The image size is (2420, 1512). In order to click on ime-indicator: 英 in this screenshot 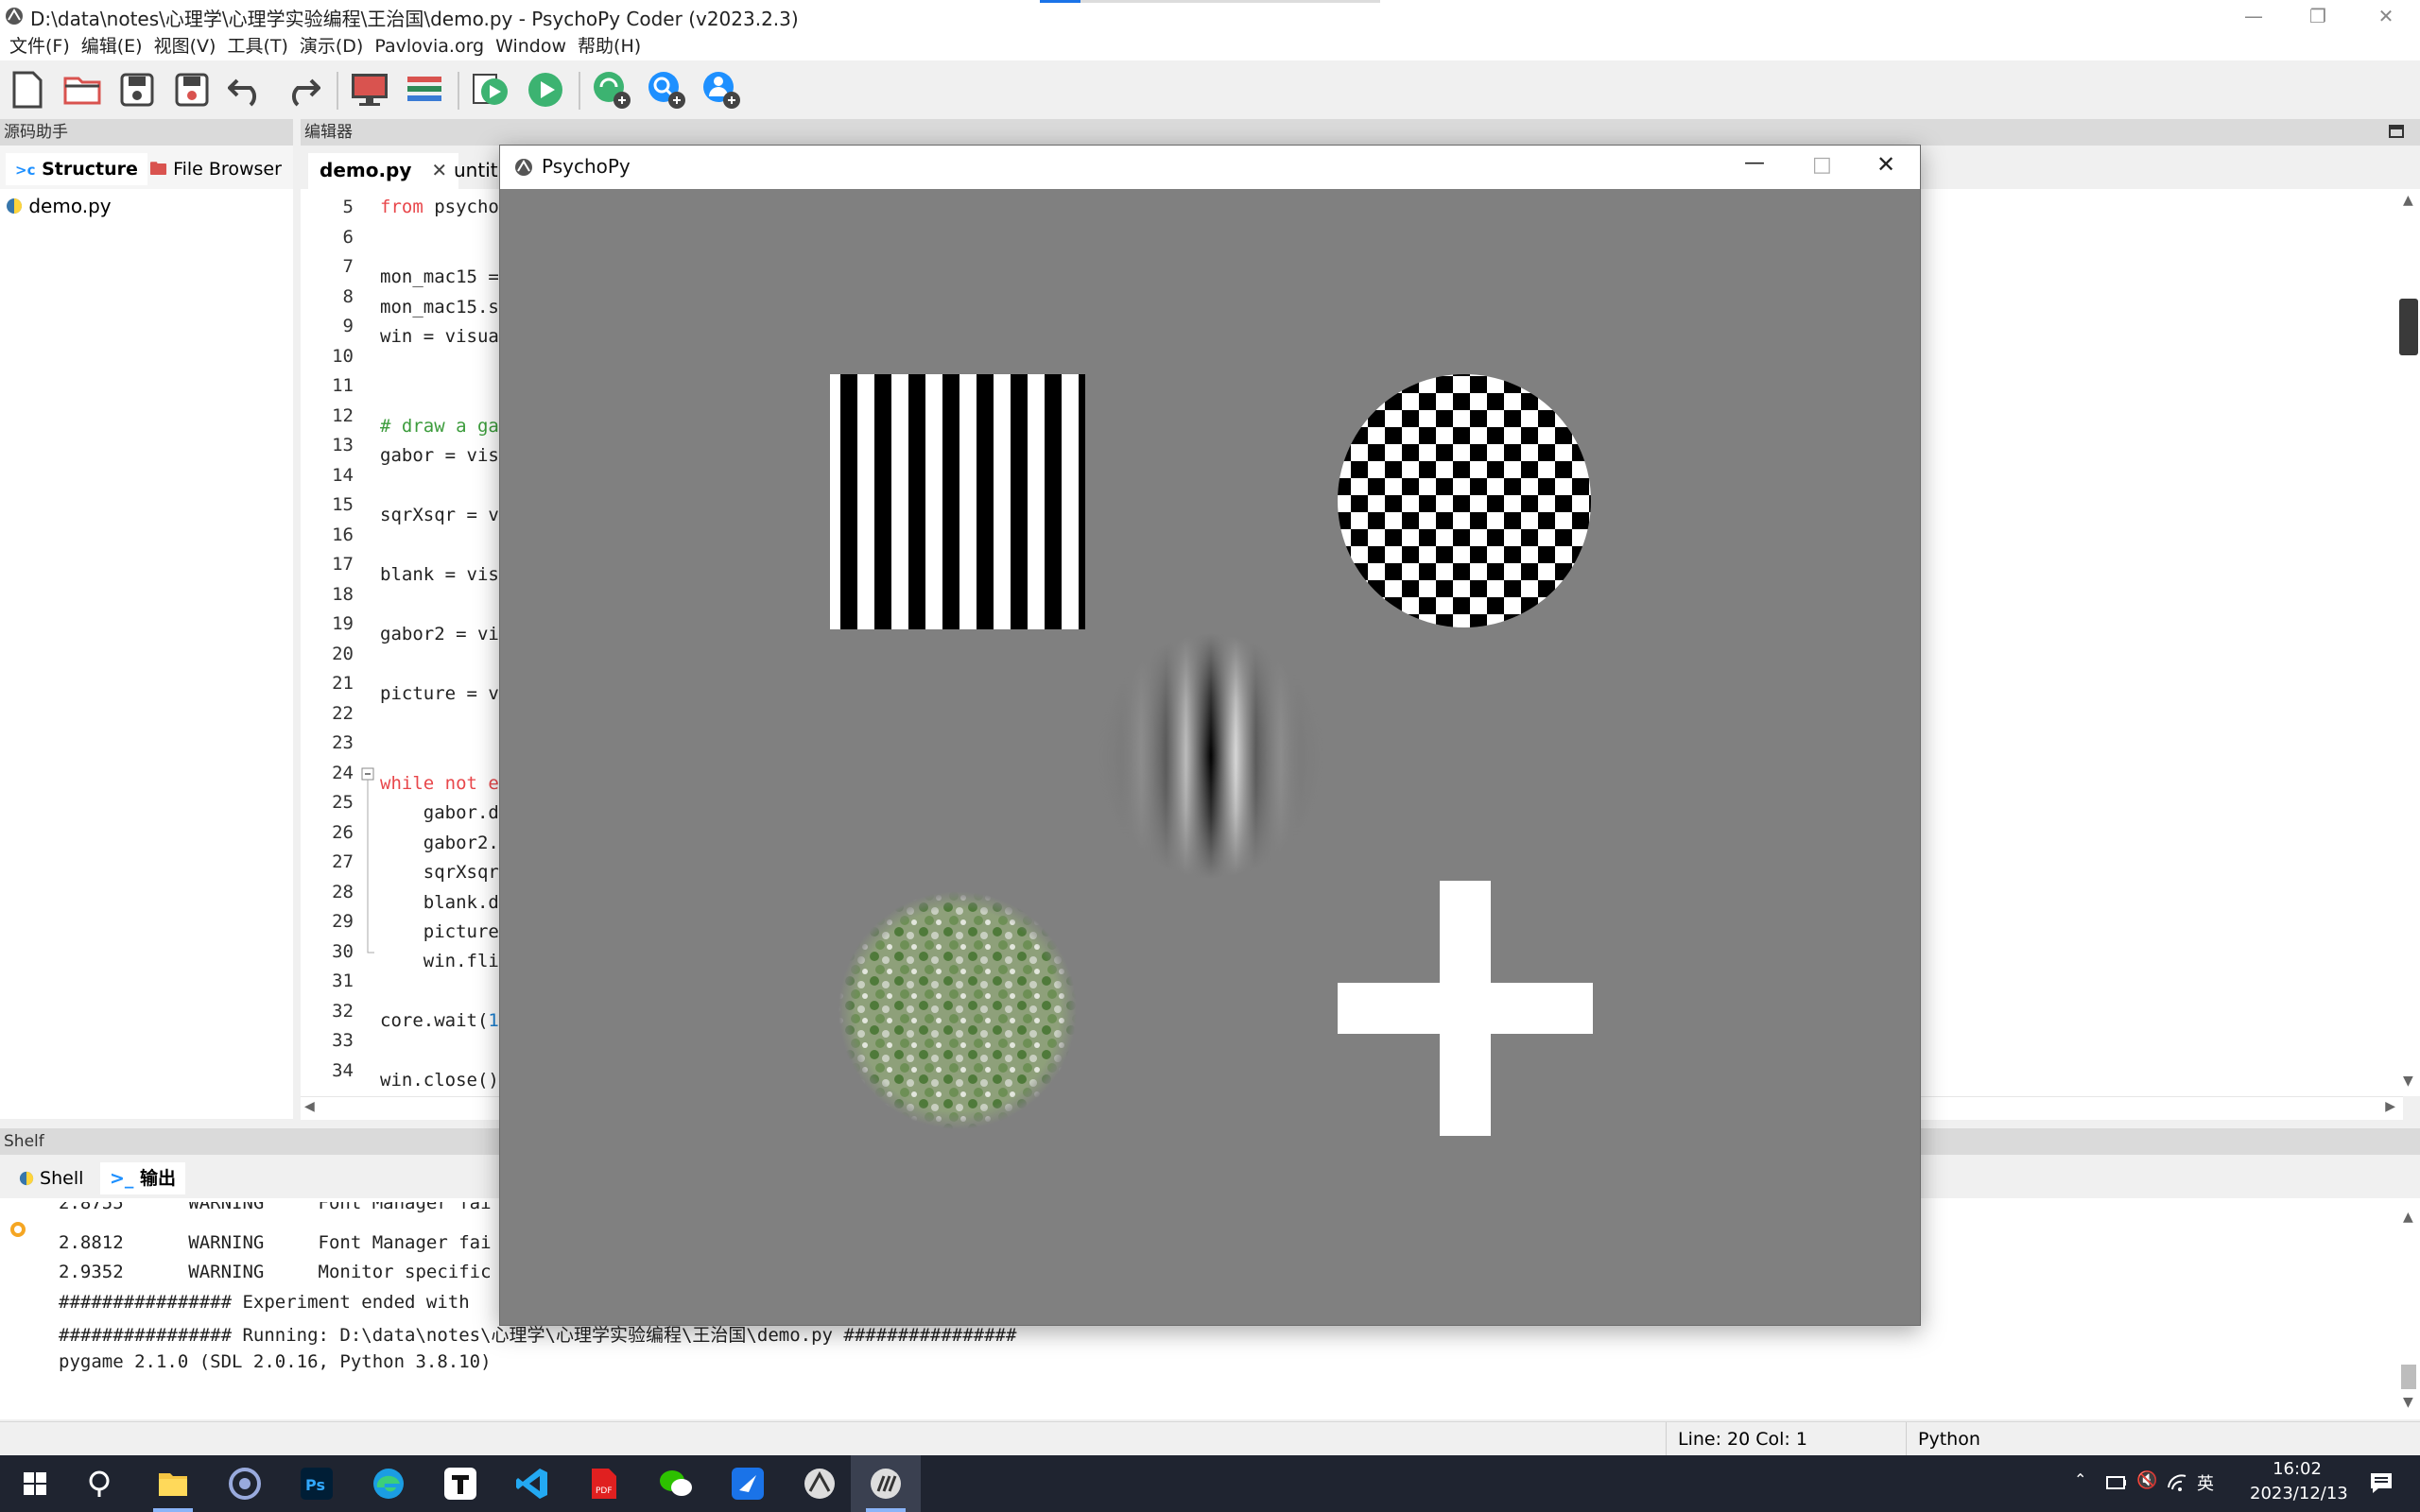, I will do `click(2205, 1482)`.